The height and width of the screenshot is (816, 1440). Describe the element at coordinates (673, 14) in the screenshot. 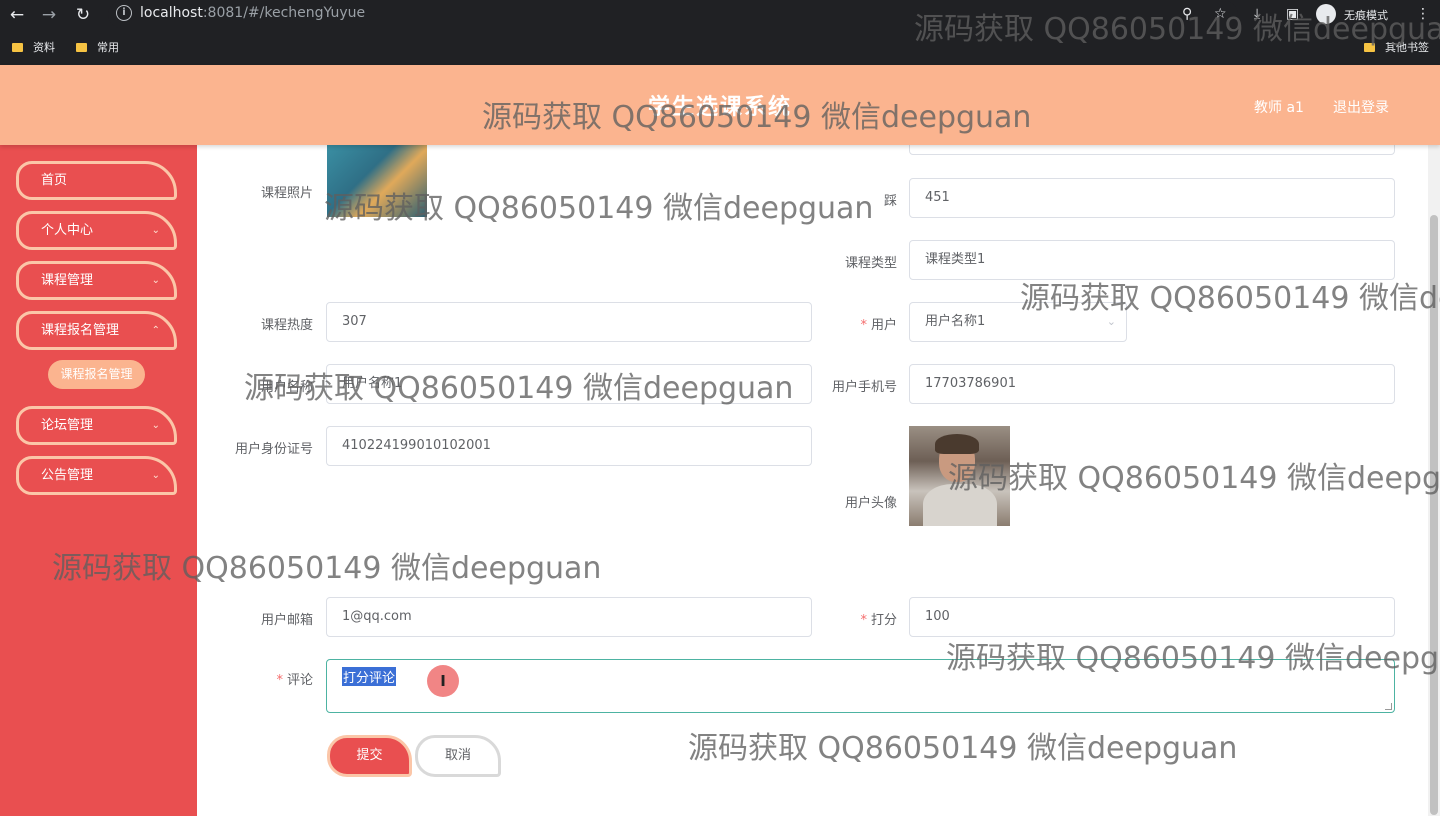

I see `address-bar: i localhost:8081/#/kechengYuyue` at that location.